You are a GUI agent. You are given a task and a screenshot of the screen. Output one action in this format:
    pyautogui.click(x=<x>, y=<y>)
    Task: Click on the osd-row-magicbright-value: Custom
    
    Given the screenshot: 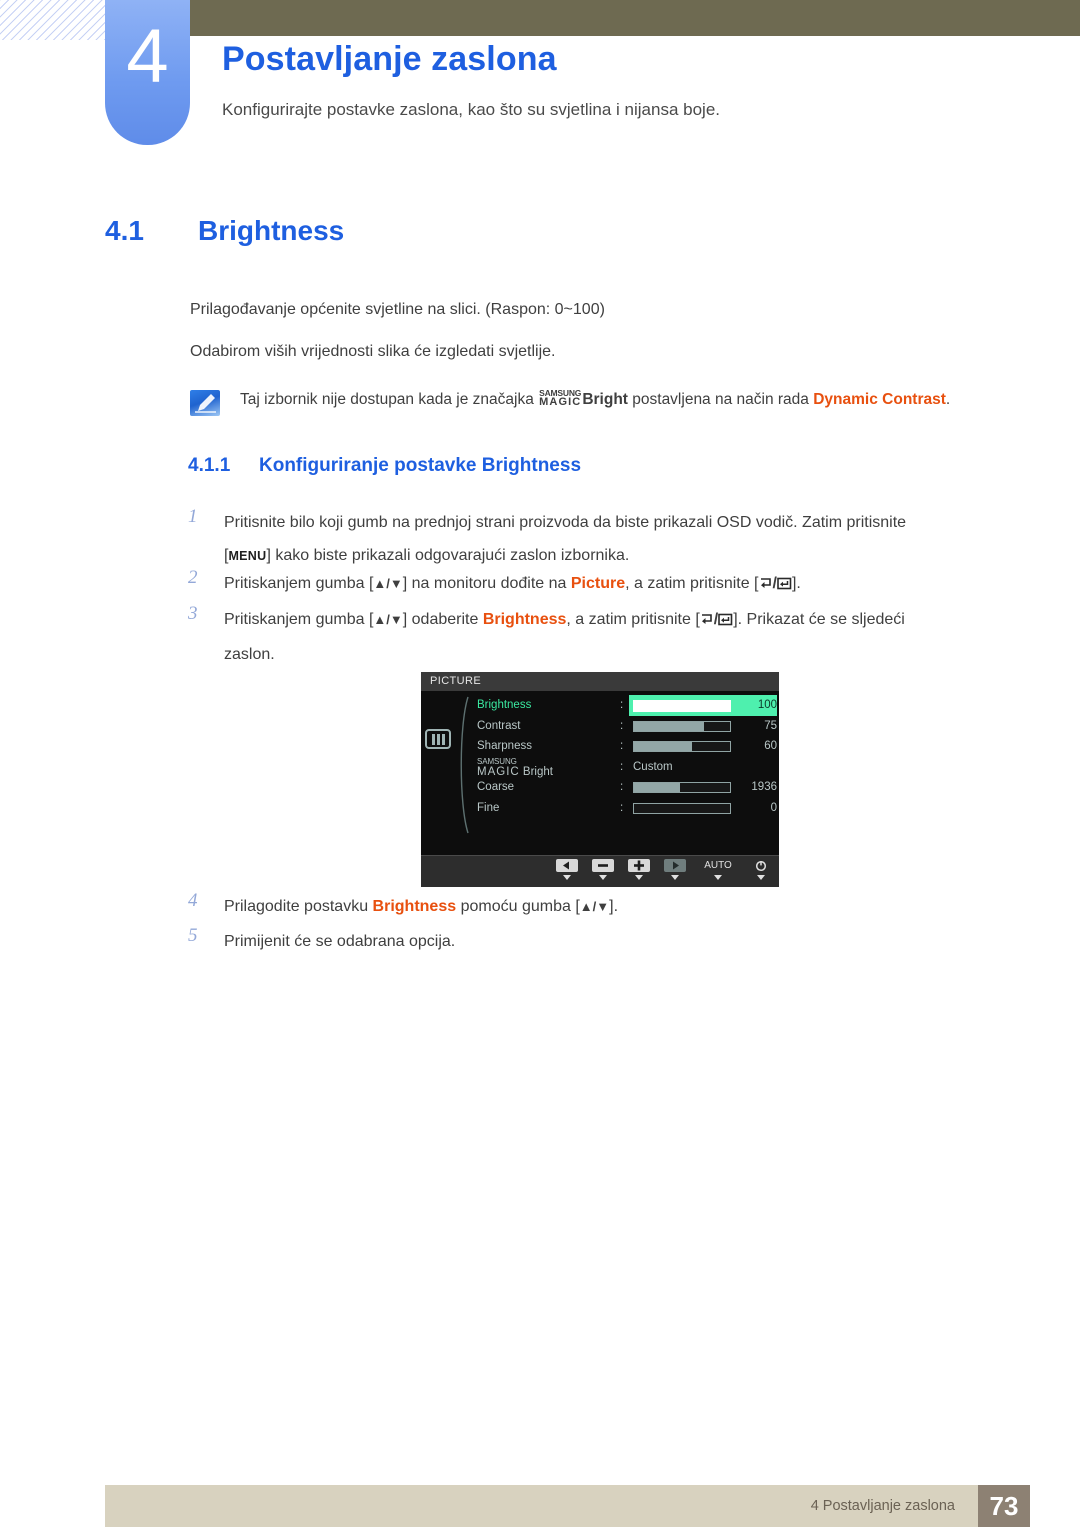 What is the action you would take?
    pyautogui.click(x=653, y=766)
    